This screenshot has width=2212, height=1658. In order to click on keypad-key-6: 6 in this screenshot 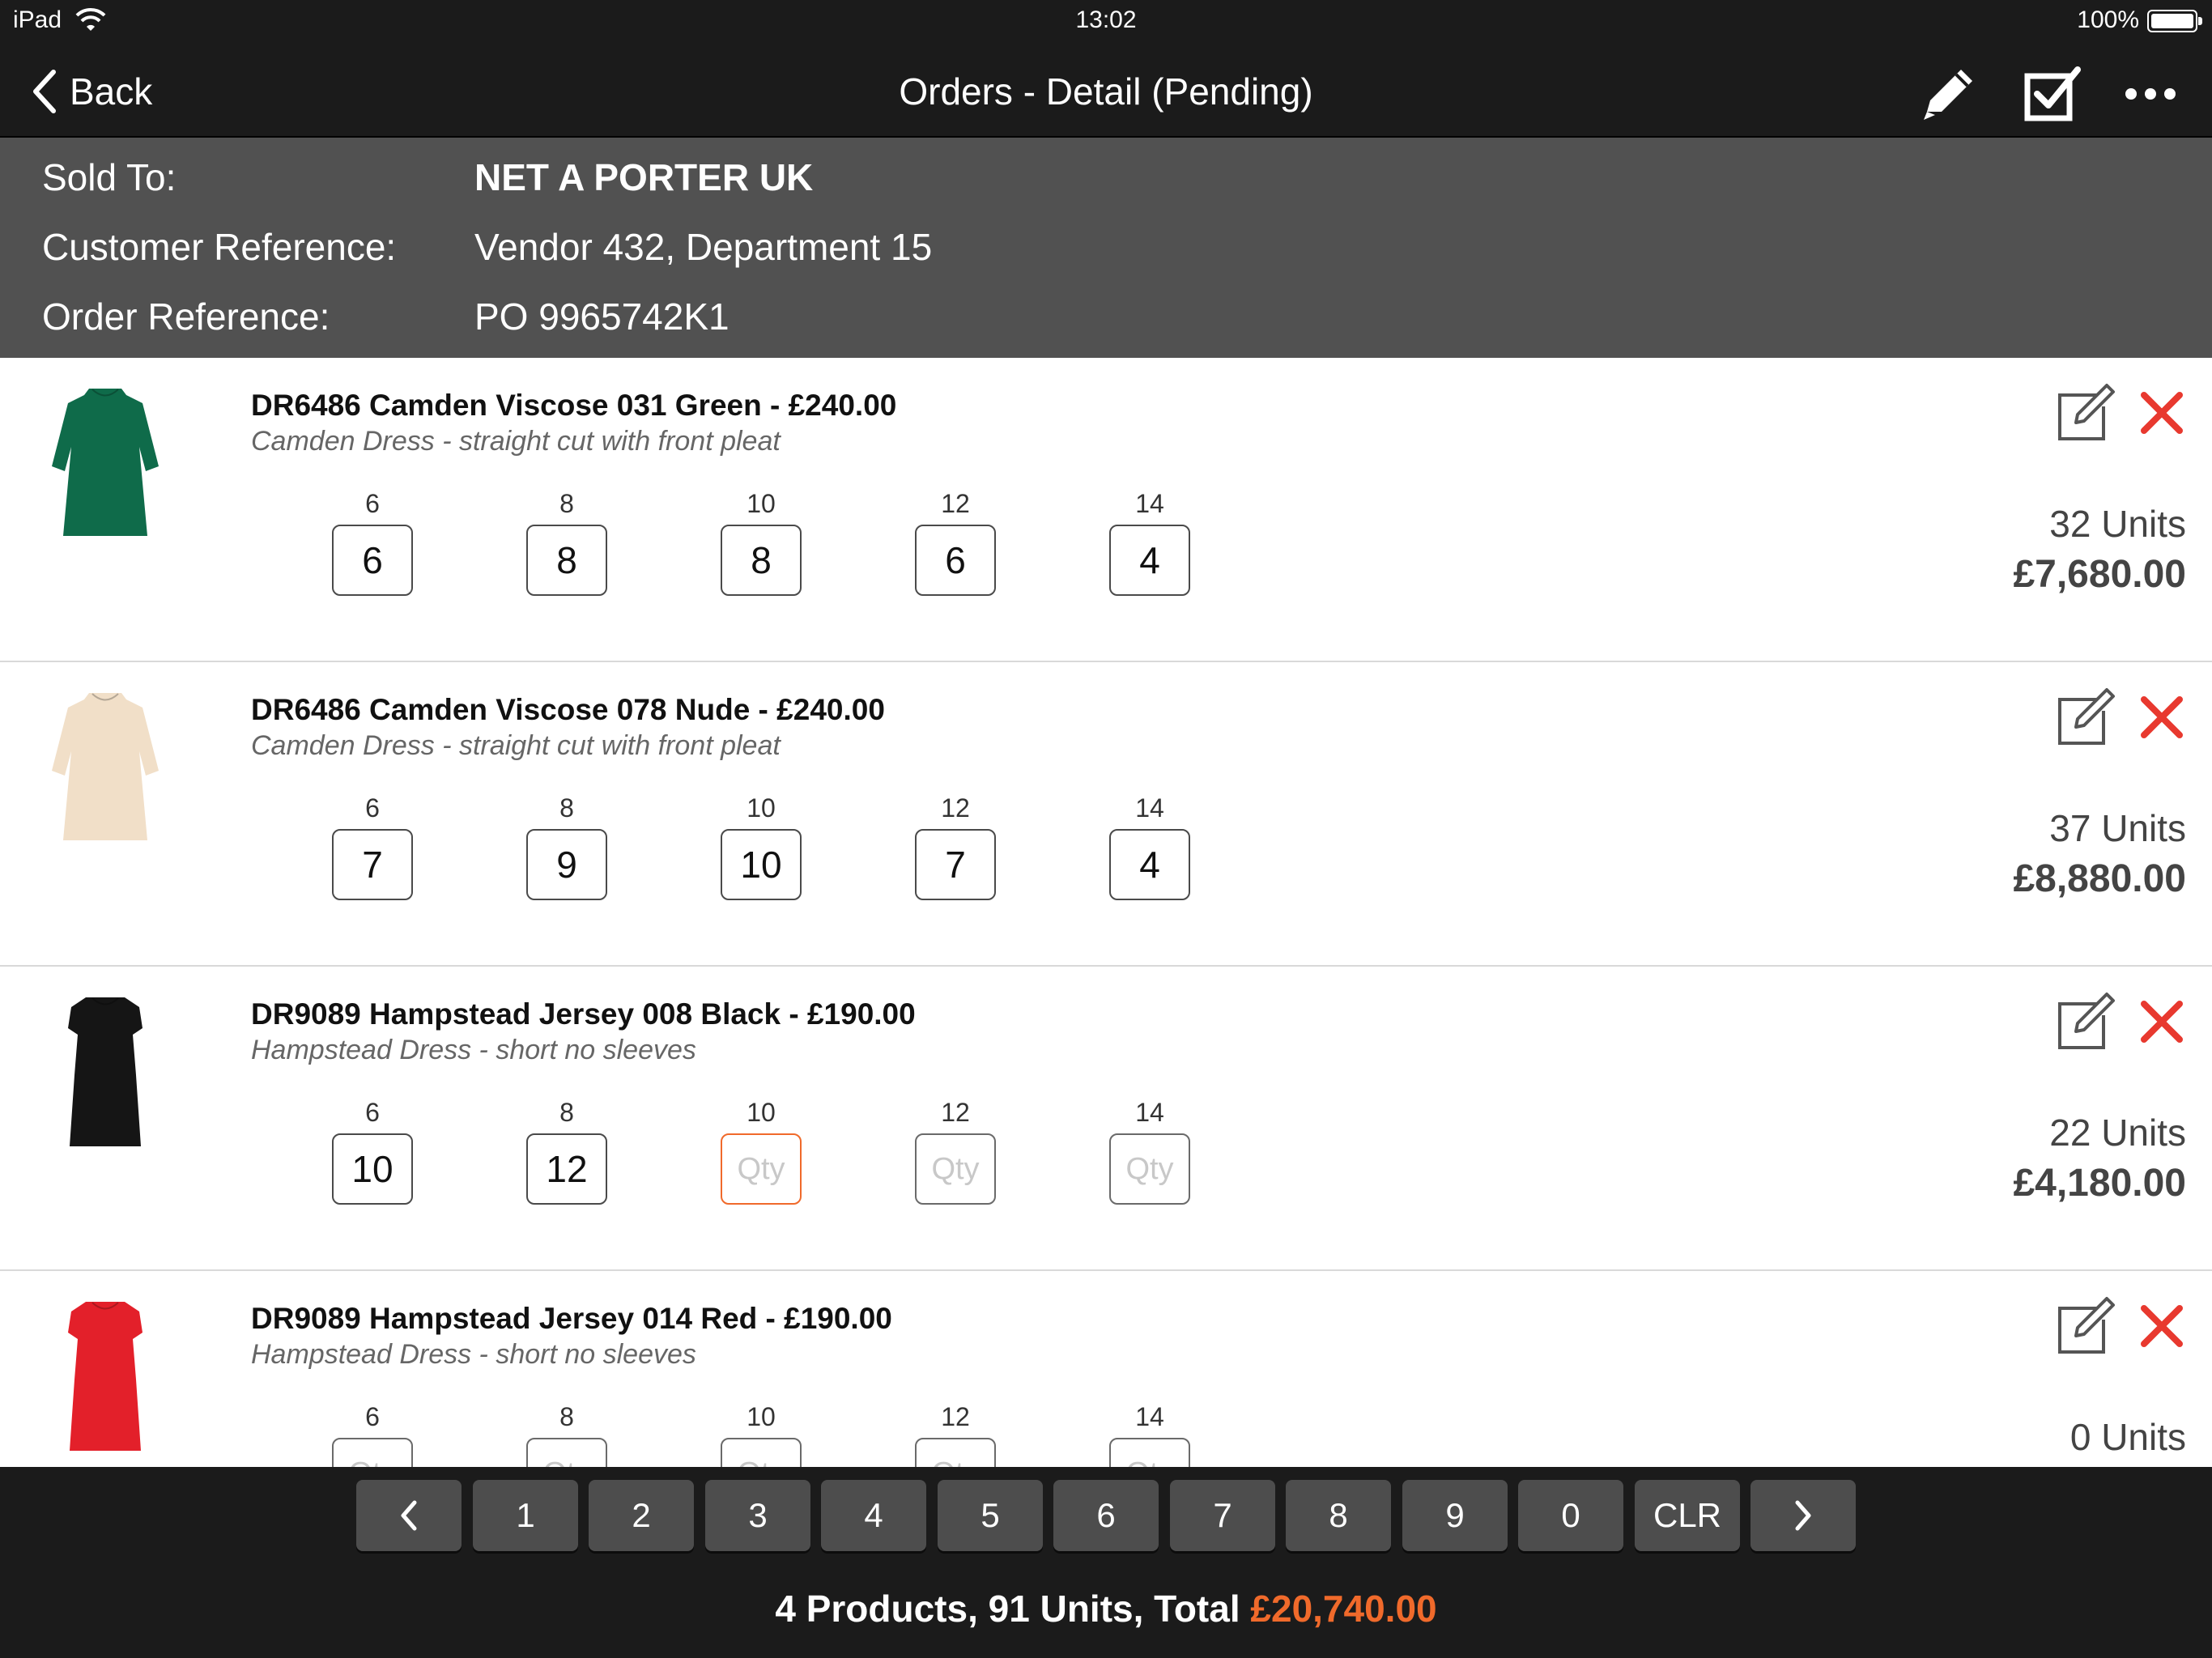, I will do `click(1106, 1515)`.